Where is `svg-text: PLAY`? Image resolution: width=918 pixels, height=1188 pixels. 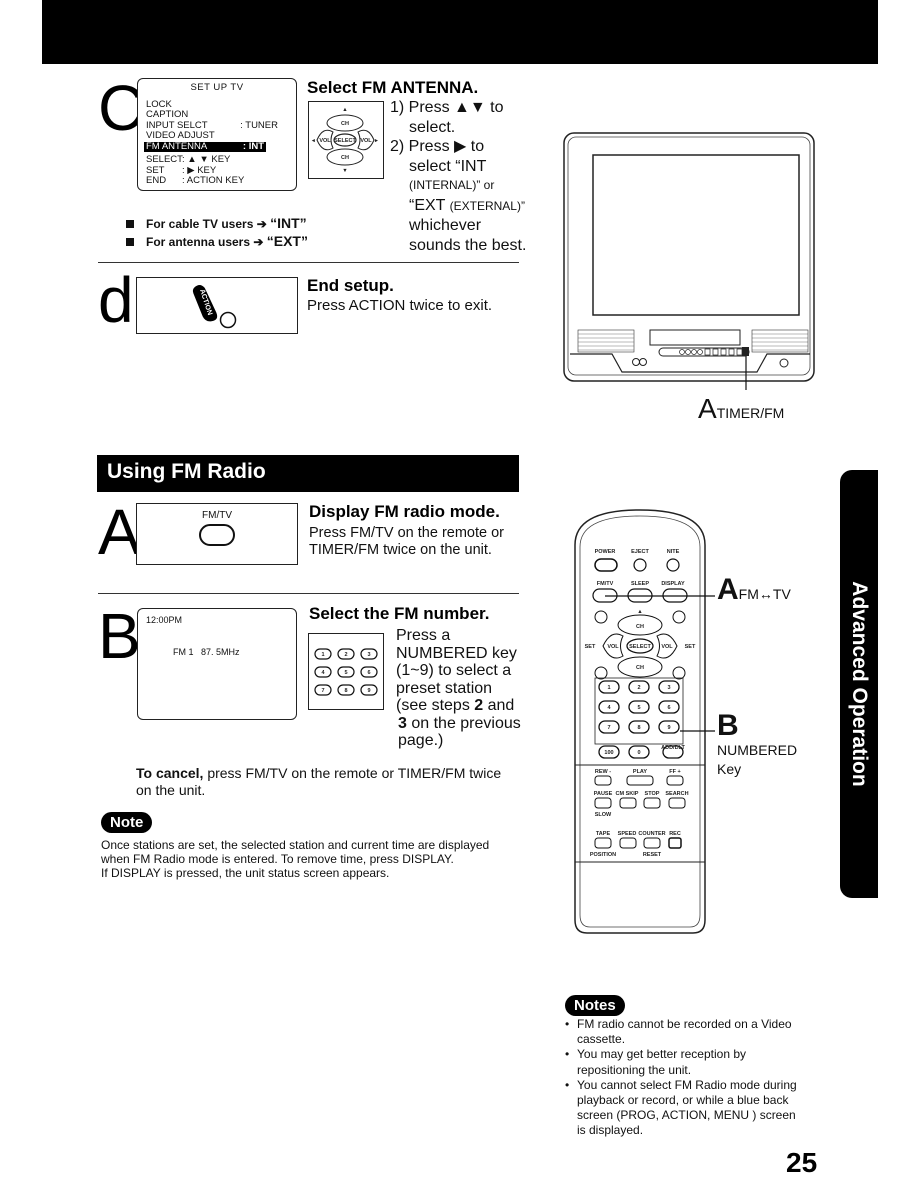 svg-text: PLAY is located at coordinates (640, 772).